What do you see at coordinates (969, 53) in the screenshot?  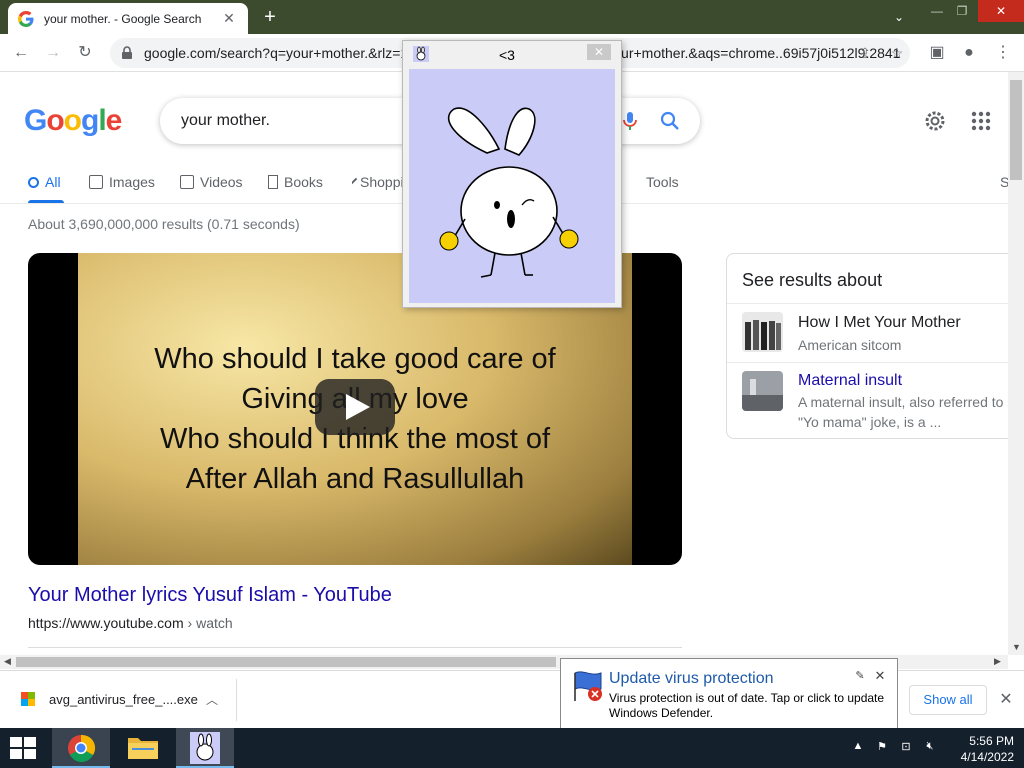 I see `profile-avatar-icon: ●` at bounding box center [969, 53].